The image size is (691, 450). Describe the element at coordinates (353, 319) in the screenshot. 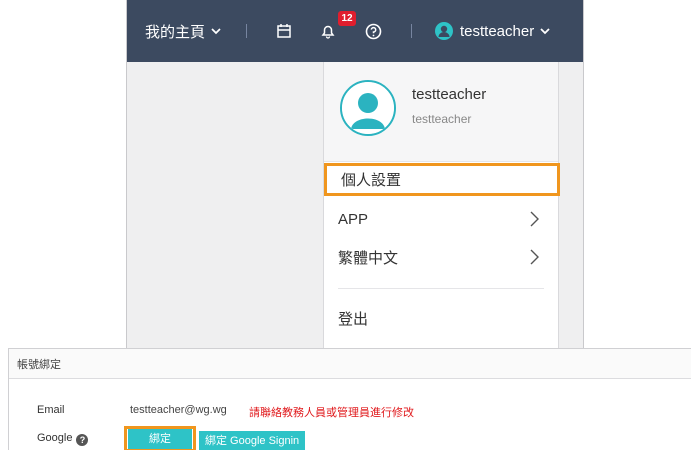

I see `menu-item-label: 登出` at that location.